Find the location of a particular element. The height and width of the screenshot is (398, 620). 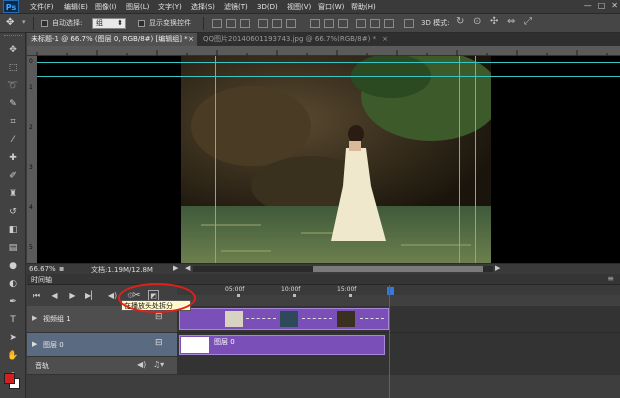

align-right-icon is located at coordinates (291, 23).